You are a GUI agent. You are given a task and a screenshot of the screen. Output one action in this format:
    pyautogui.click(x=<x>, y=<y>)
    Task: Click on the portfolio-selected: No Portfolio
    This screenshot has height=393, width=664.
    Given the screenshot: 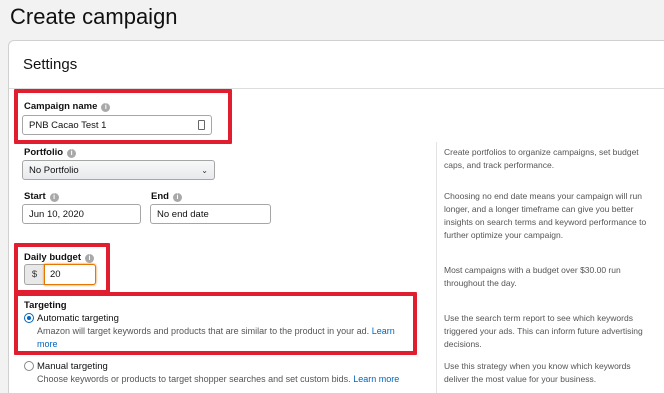 What is the action you would take?
    pyautogui.click(x=54, y=170)
    